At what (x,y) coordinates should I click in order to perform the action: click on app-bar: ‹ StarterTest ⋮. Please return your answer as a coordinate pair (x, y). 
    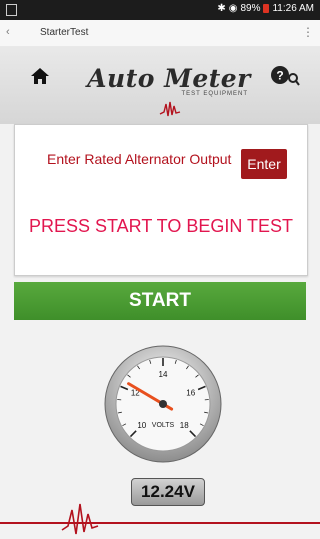
    Looking at the image, I should click on (160, 33).